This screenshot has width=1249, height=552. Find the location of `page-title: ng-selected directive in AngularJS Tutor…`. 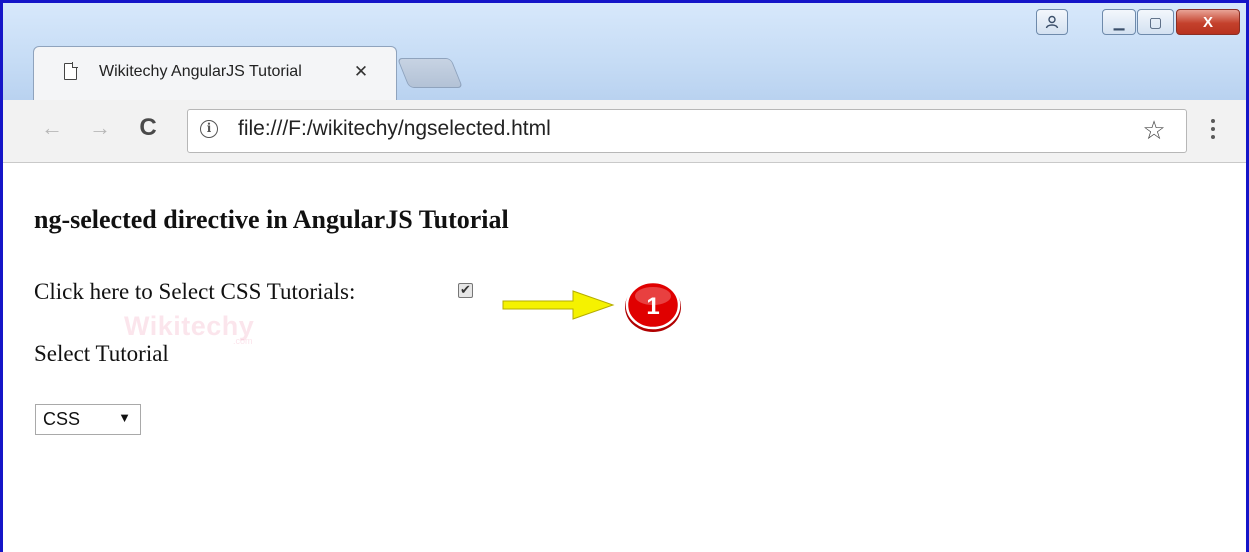

page-title: ng-selected directive in AngularJS Tutor… is located at coordinates (271, 219).